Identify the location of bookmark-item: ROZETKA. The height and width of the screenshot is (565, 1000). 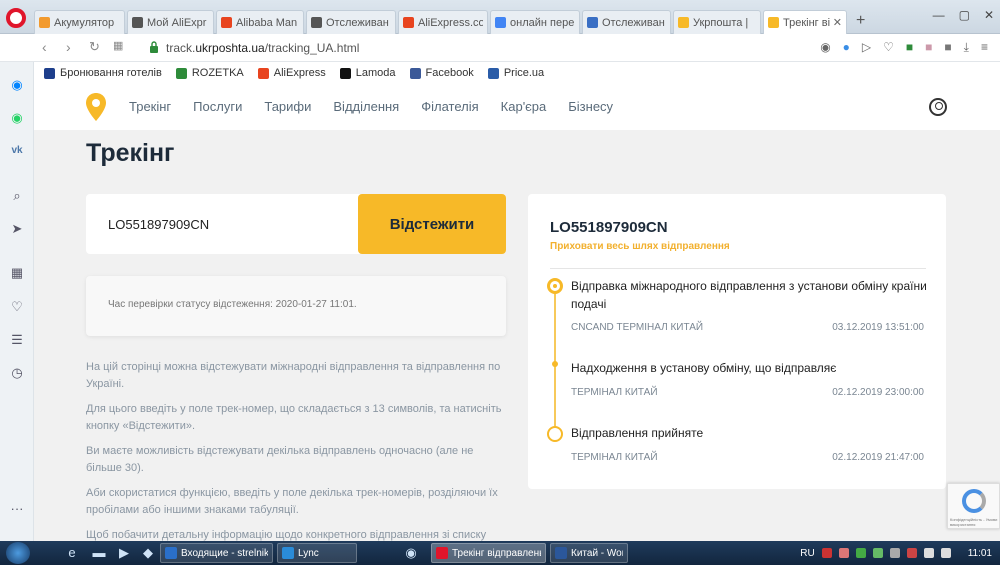
(209, 73).